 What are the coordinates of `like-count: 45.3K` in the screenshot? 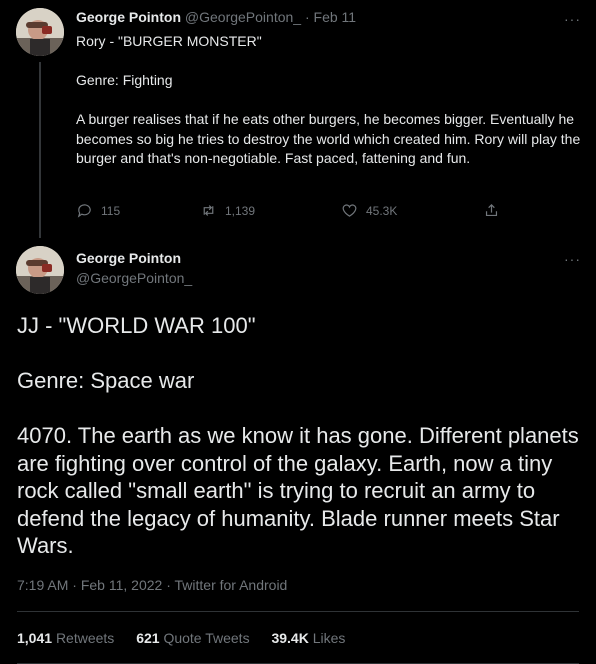 It's located at (382, 210).